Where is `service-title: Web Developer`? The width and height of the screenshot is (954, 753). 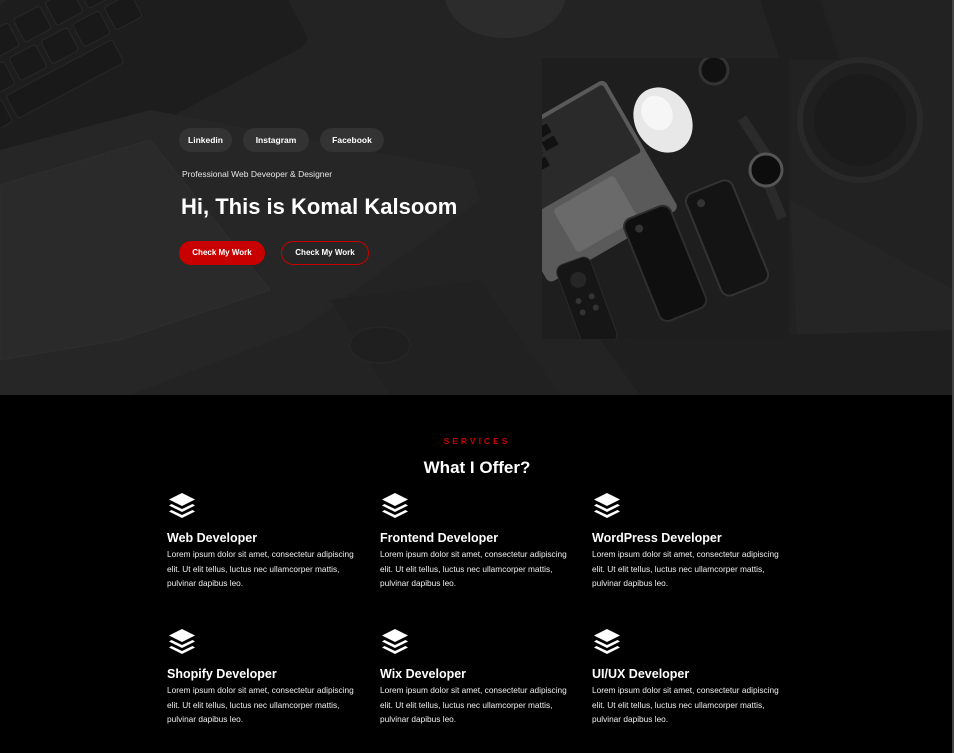
service-title: Web Developer is located at coordinates (212, 538).